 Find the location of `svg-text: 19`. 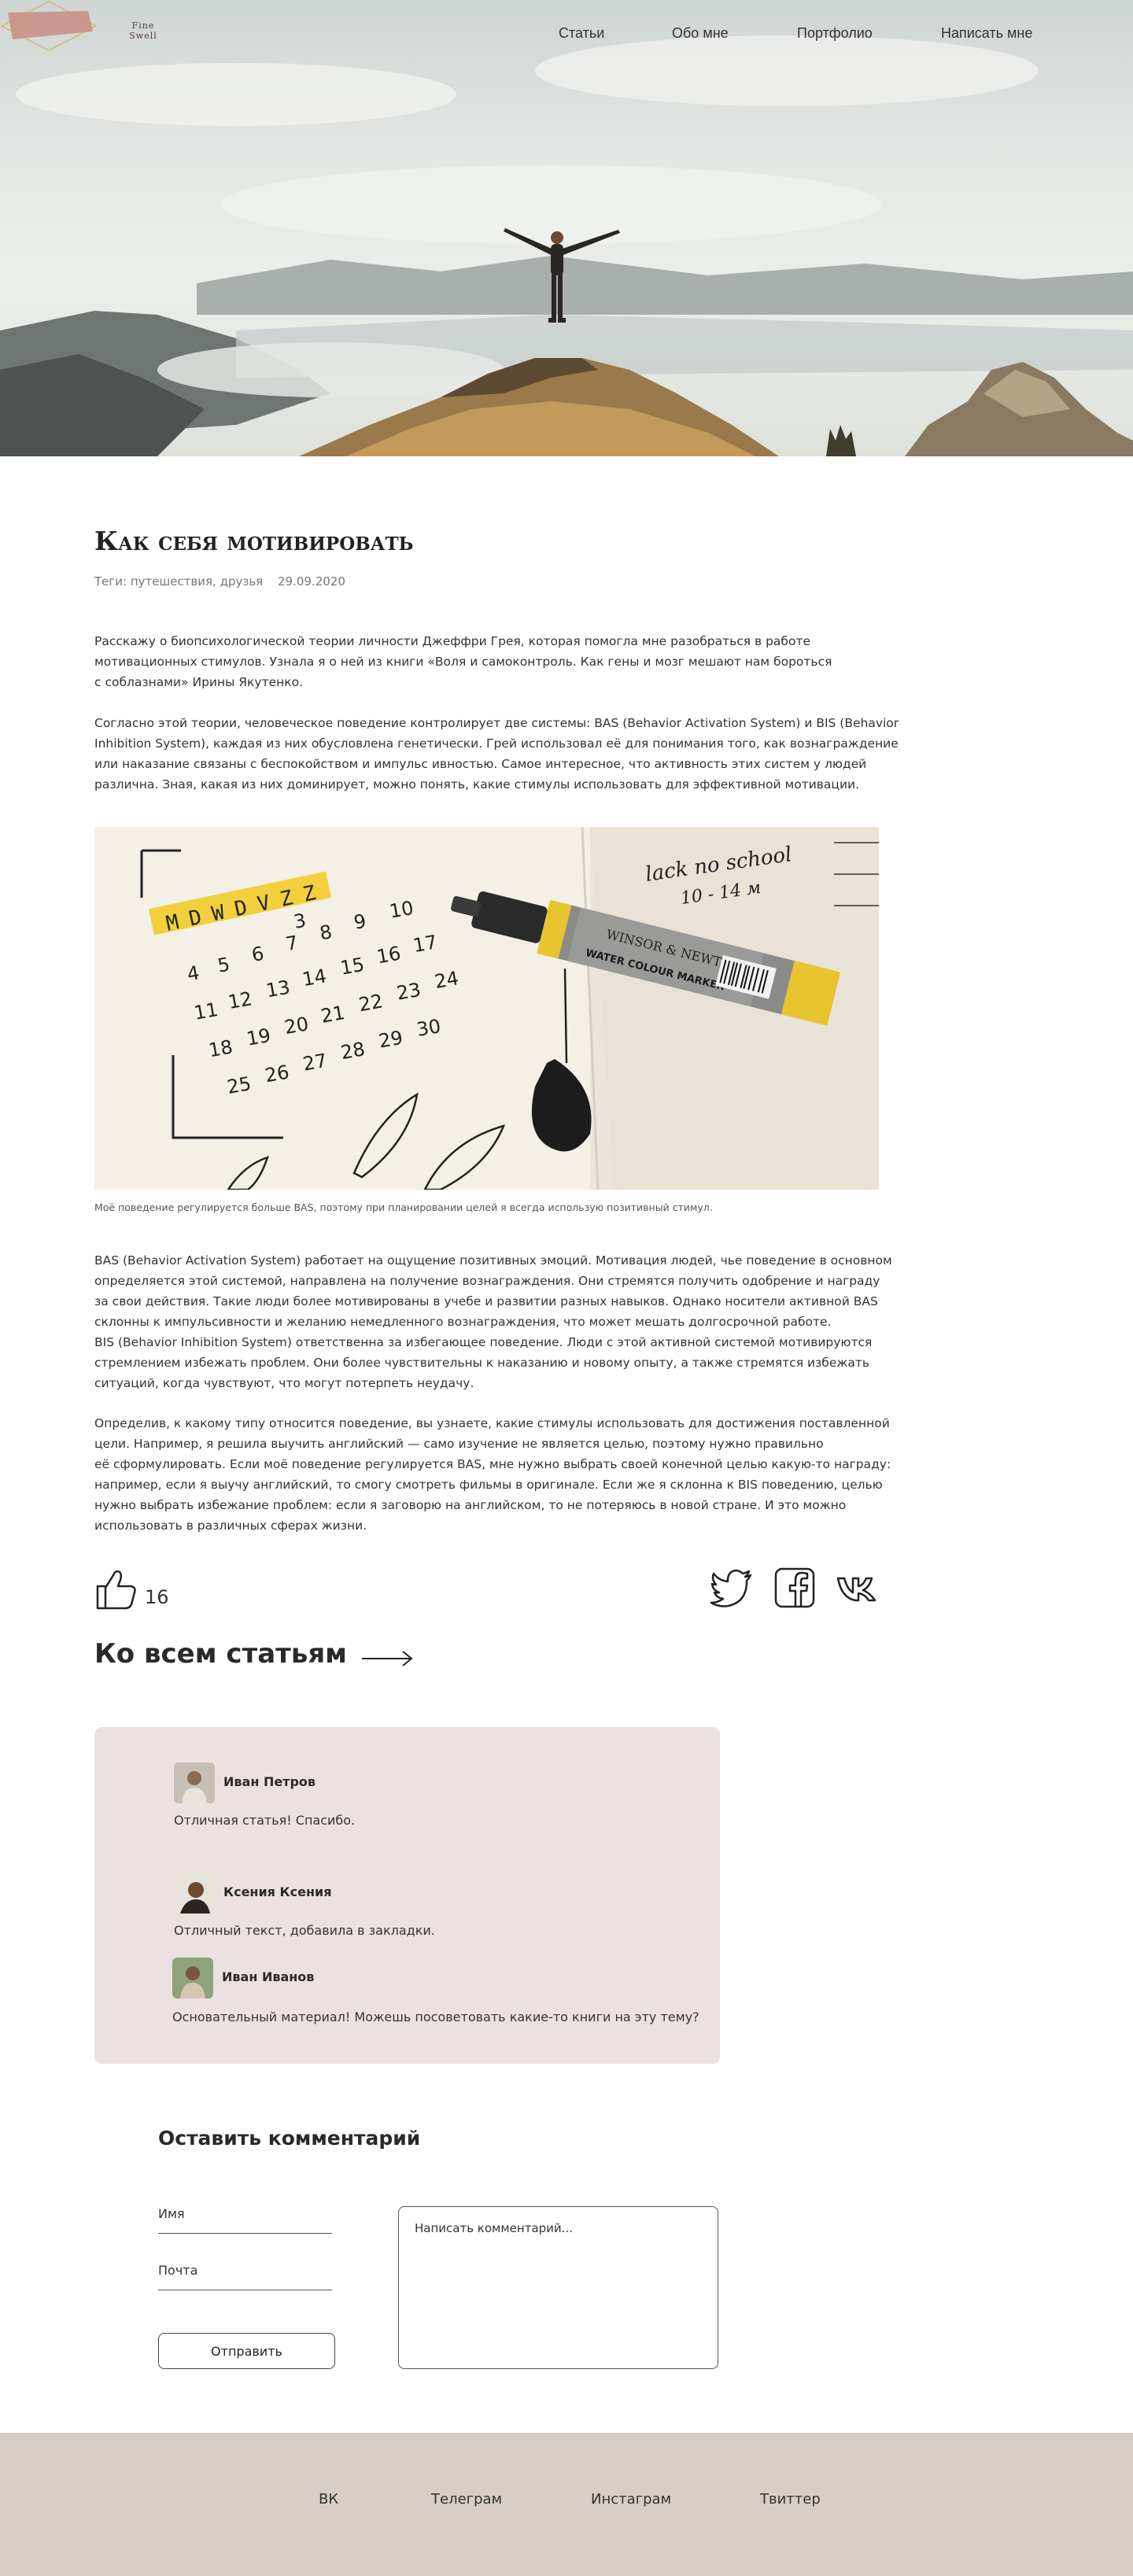

svg-text: 19 is located at coordinates (258, 1037).